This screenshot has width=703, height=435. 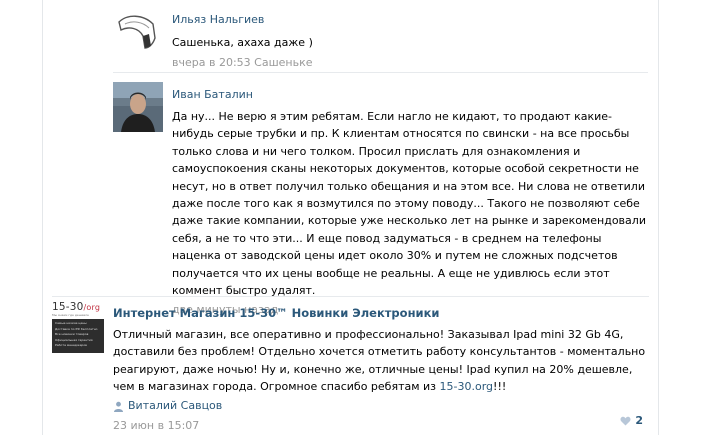 I want to click on like-button: 2, so click(x=631, y=420).